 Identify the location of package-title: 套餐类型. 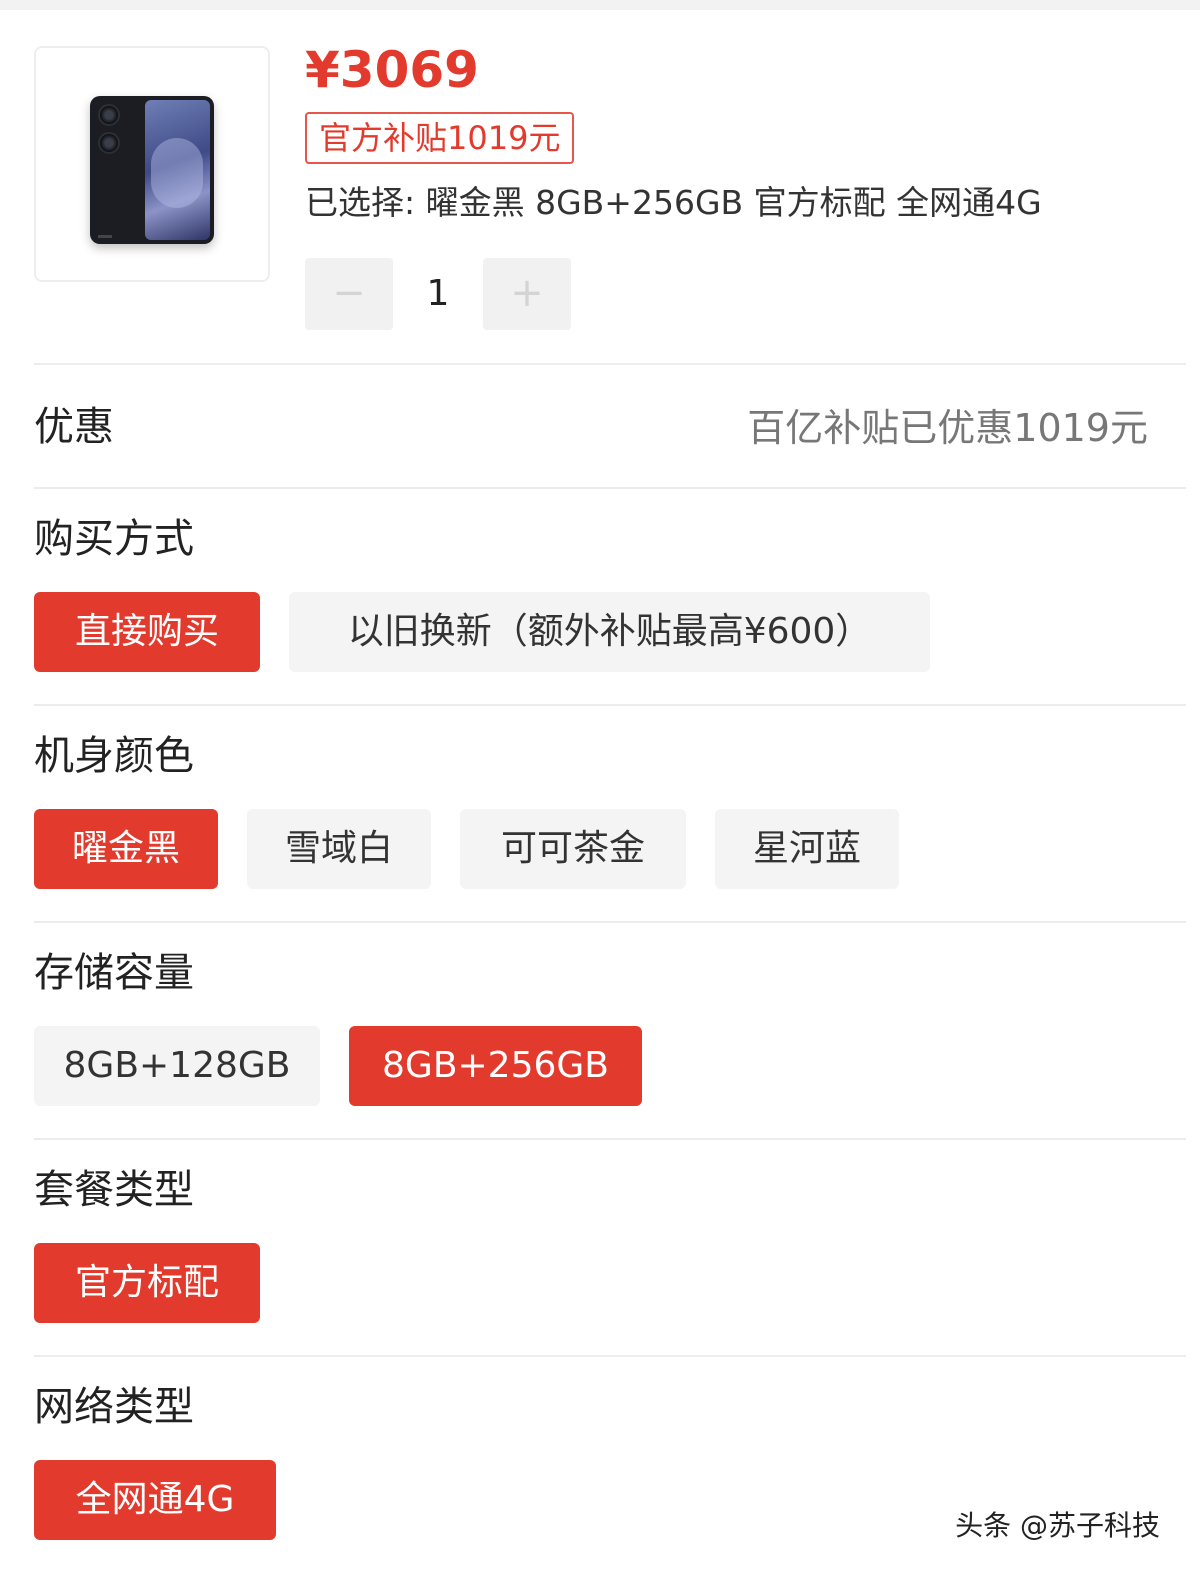
(114, 1190).